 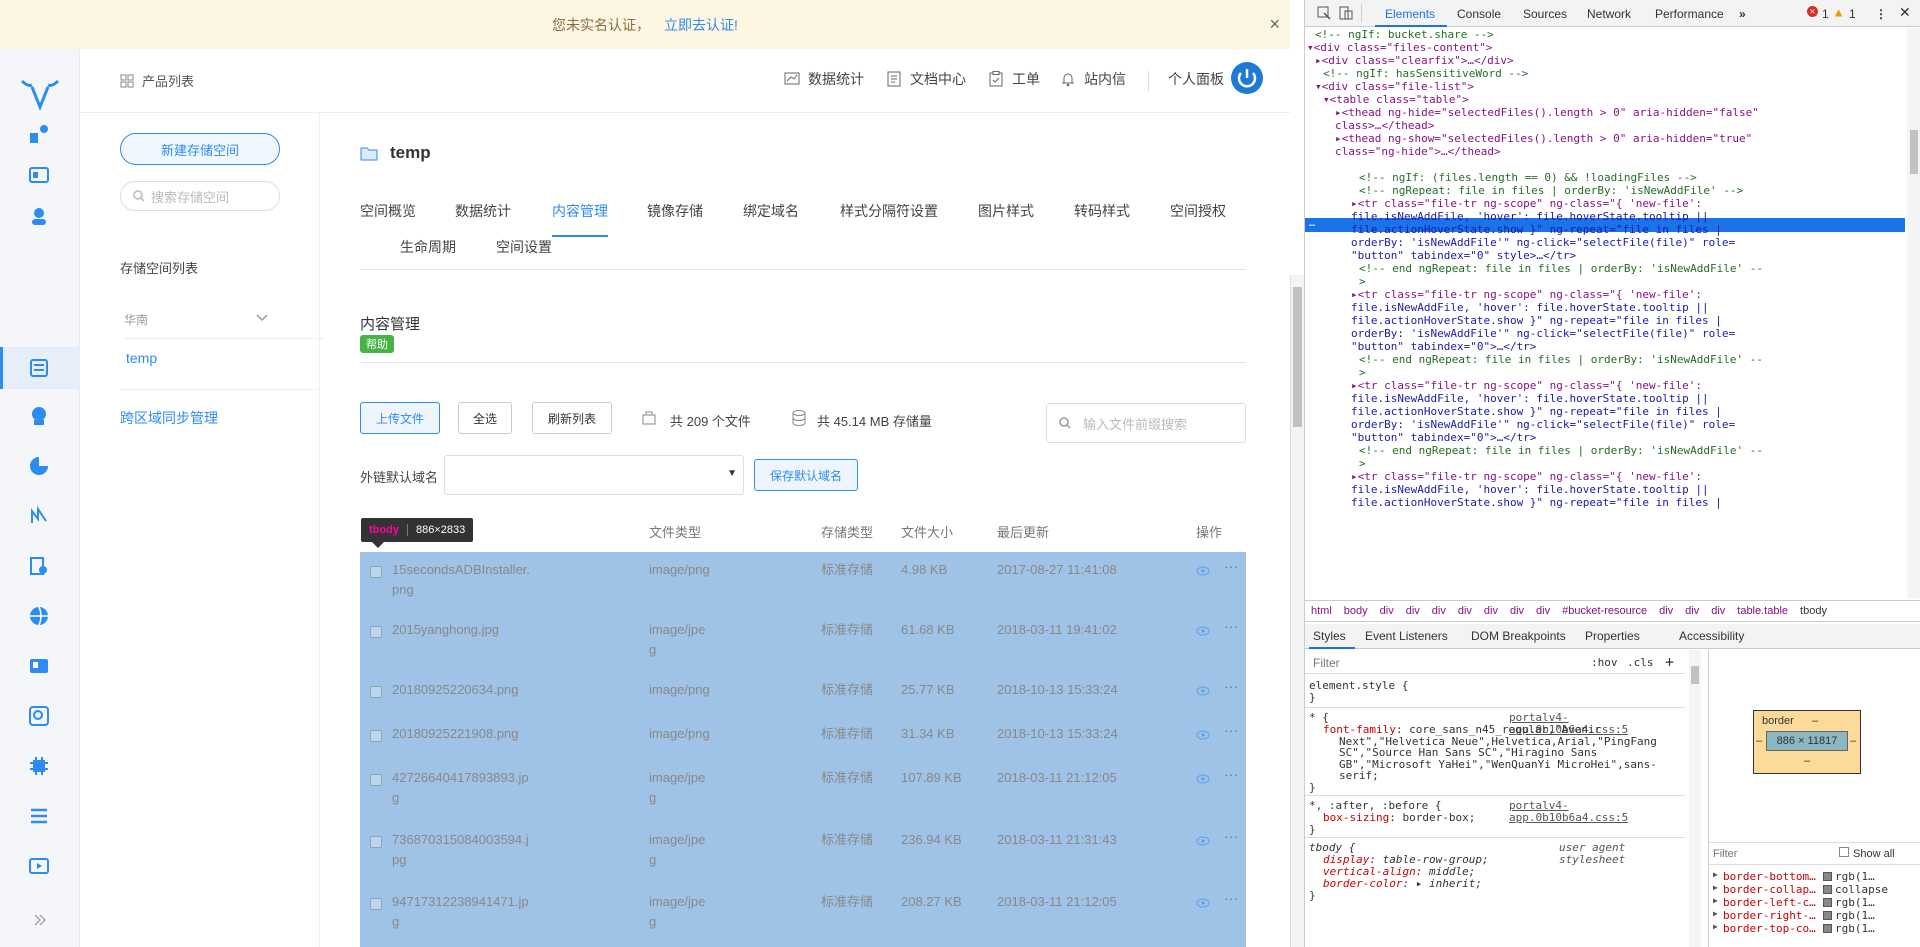 I want to click on inspect-element-icon, so click(x=1324, y=13).